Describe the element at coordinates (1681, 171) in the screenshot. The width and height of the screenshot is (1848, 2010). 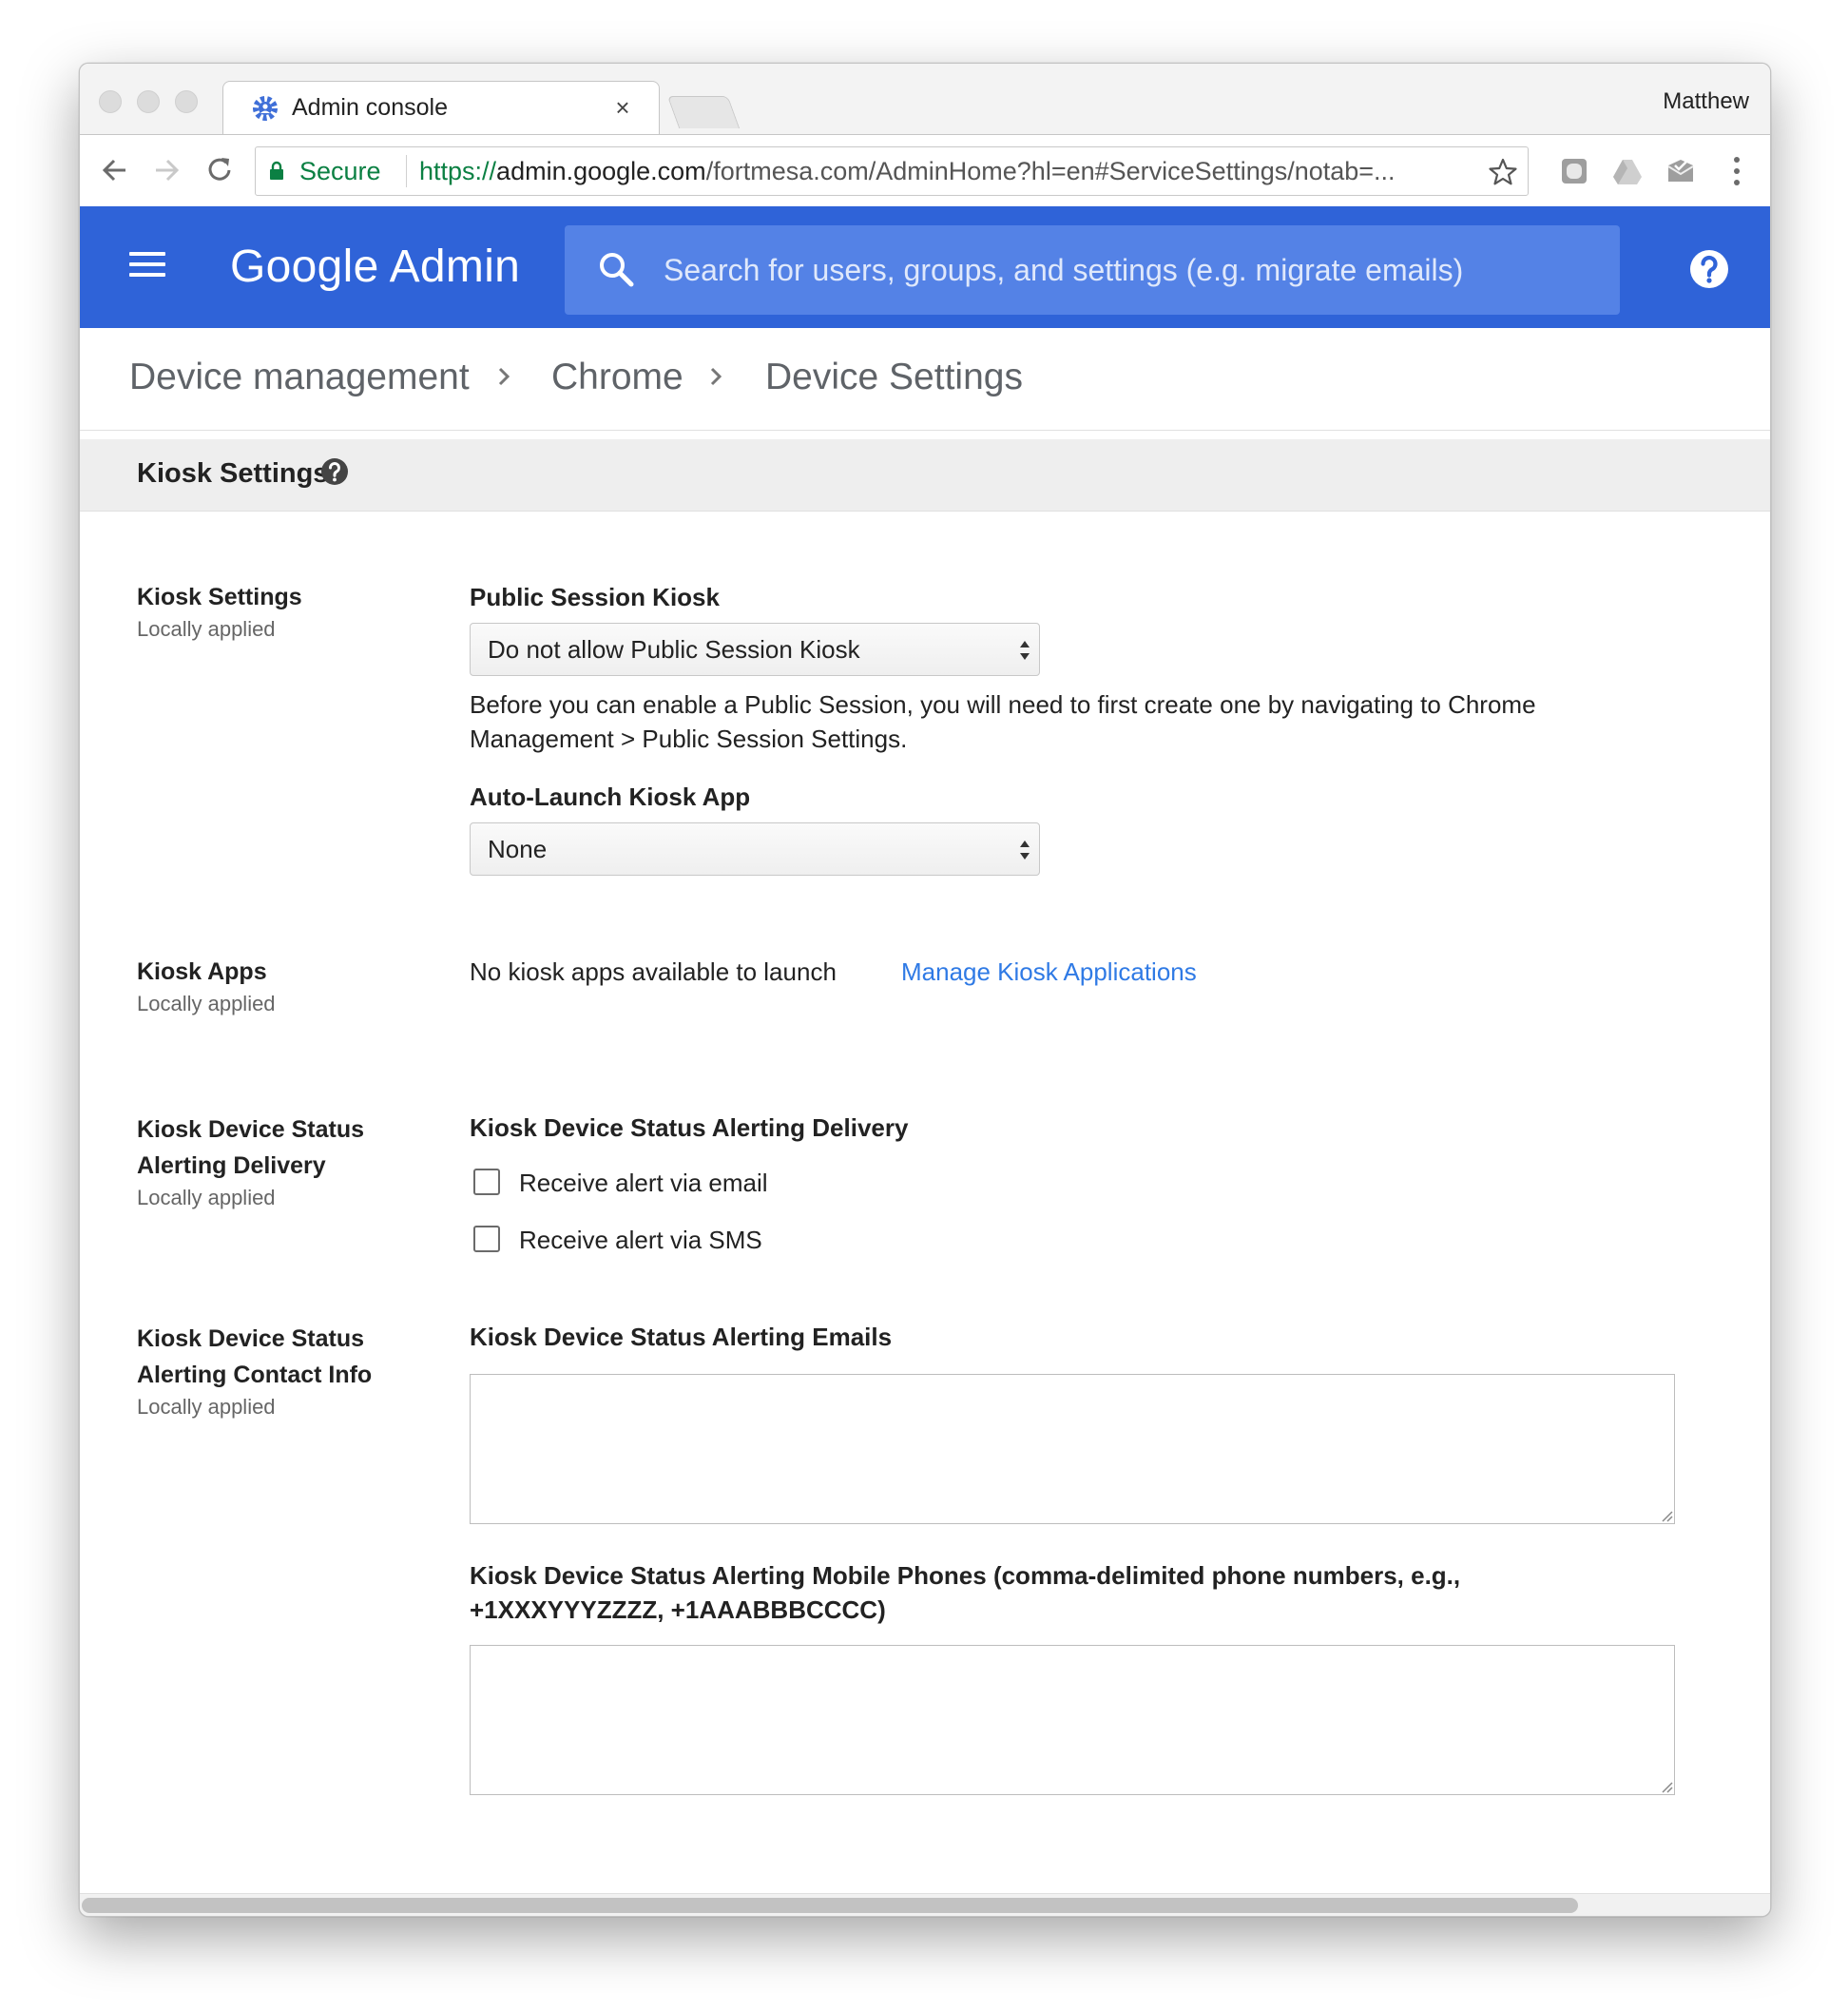
I see `mail-check-icon` at that location.